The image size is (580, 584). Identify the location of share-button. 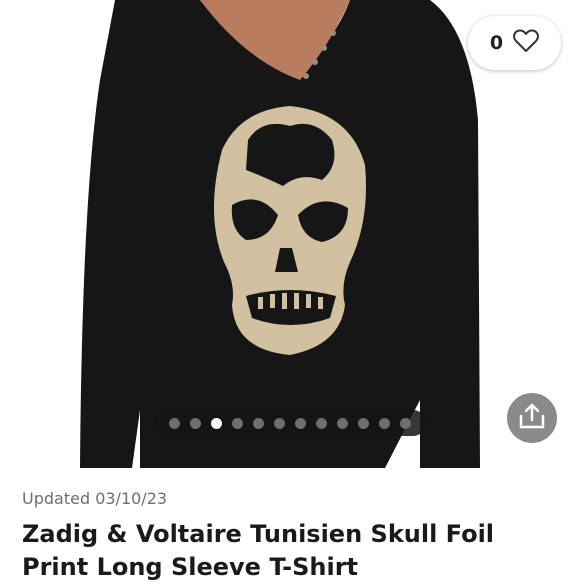
(532, 418).